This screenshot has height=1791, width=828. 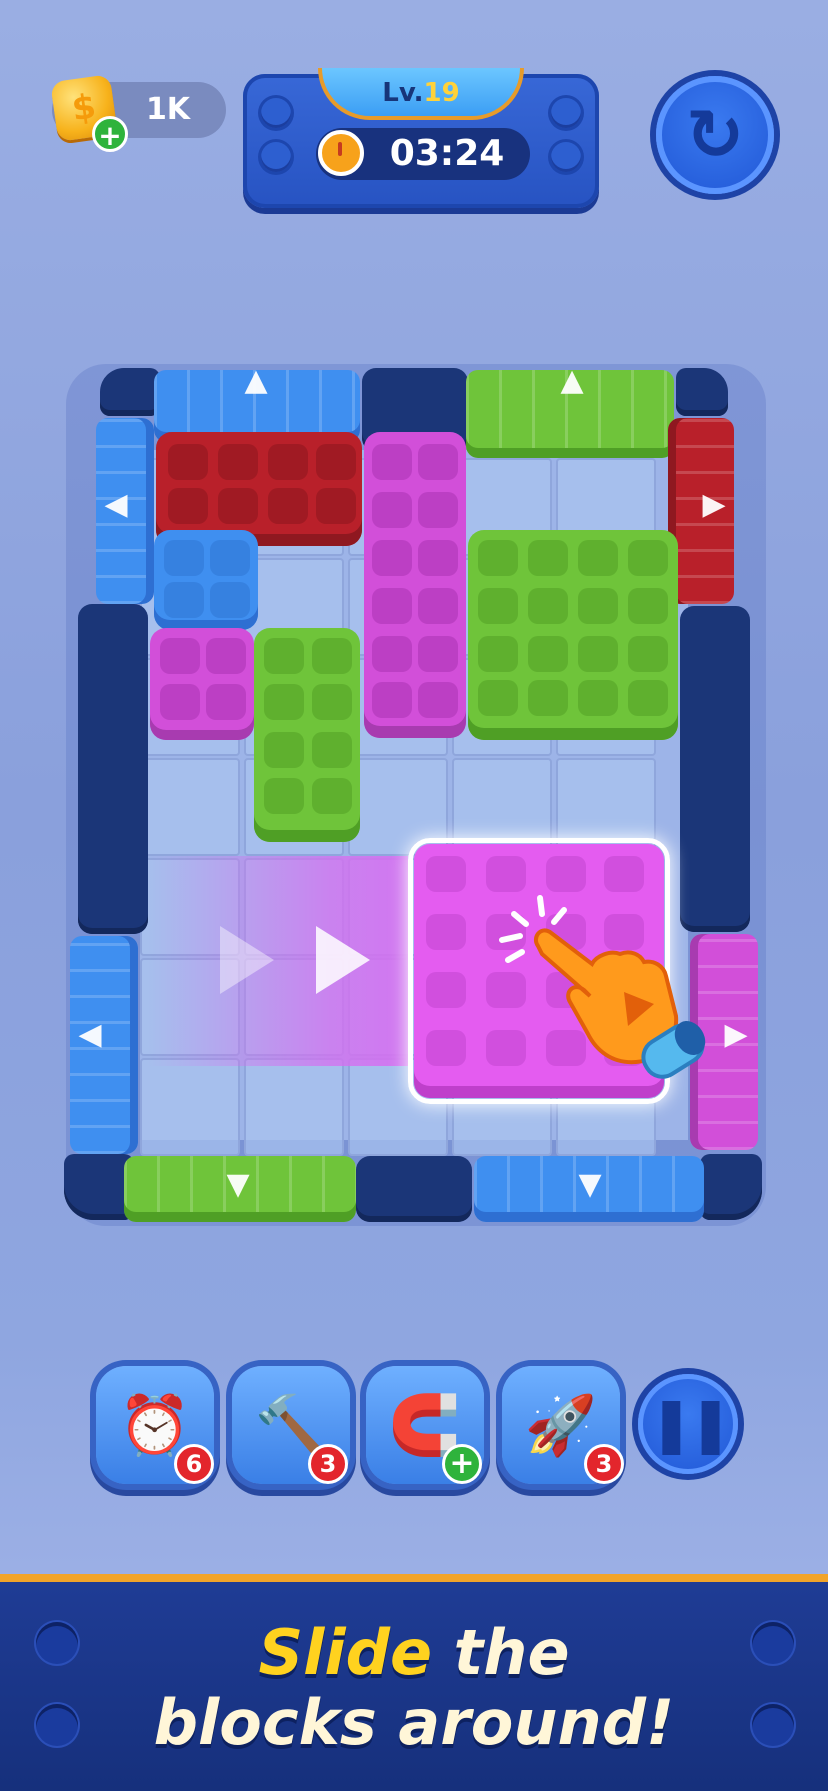 I want to click on pointing-hand-icon, so click(x=619, y=1003).